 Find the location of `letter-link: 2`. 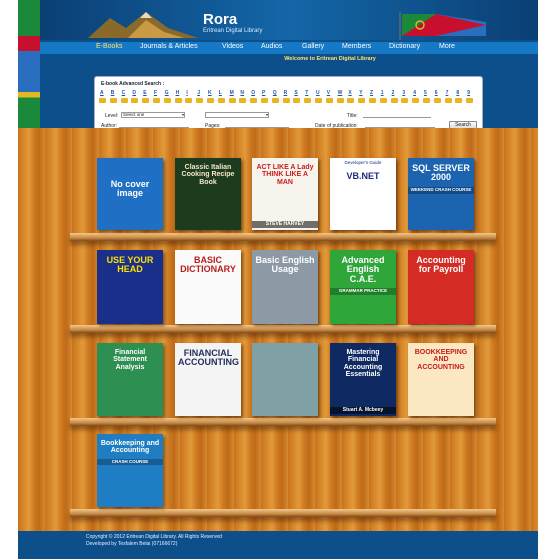

letter-link: 2 is located at coordinates (393, 93).